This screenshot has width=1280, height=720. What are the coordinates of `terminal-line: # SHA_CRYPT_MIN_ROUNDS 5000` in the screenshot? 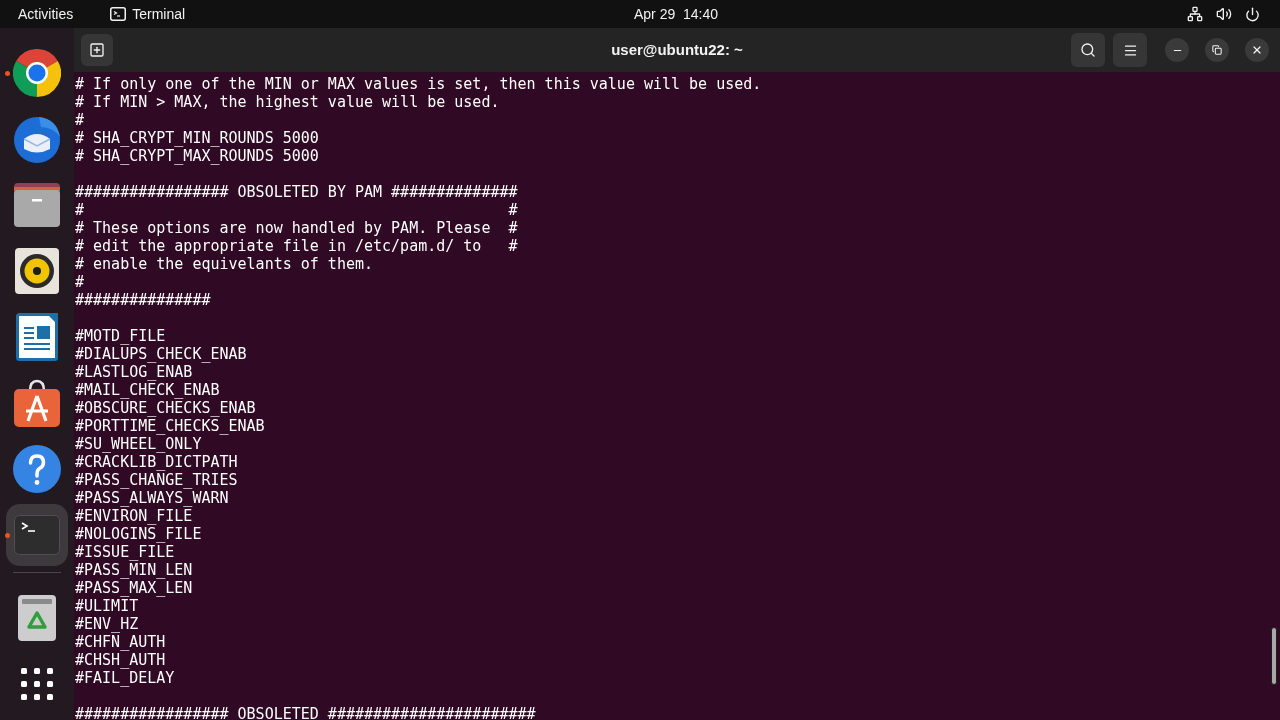 It's located at (197, 138).